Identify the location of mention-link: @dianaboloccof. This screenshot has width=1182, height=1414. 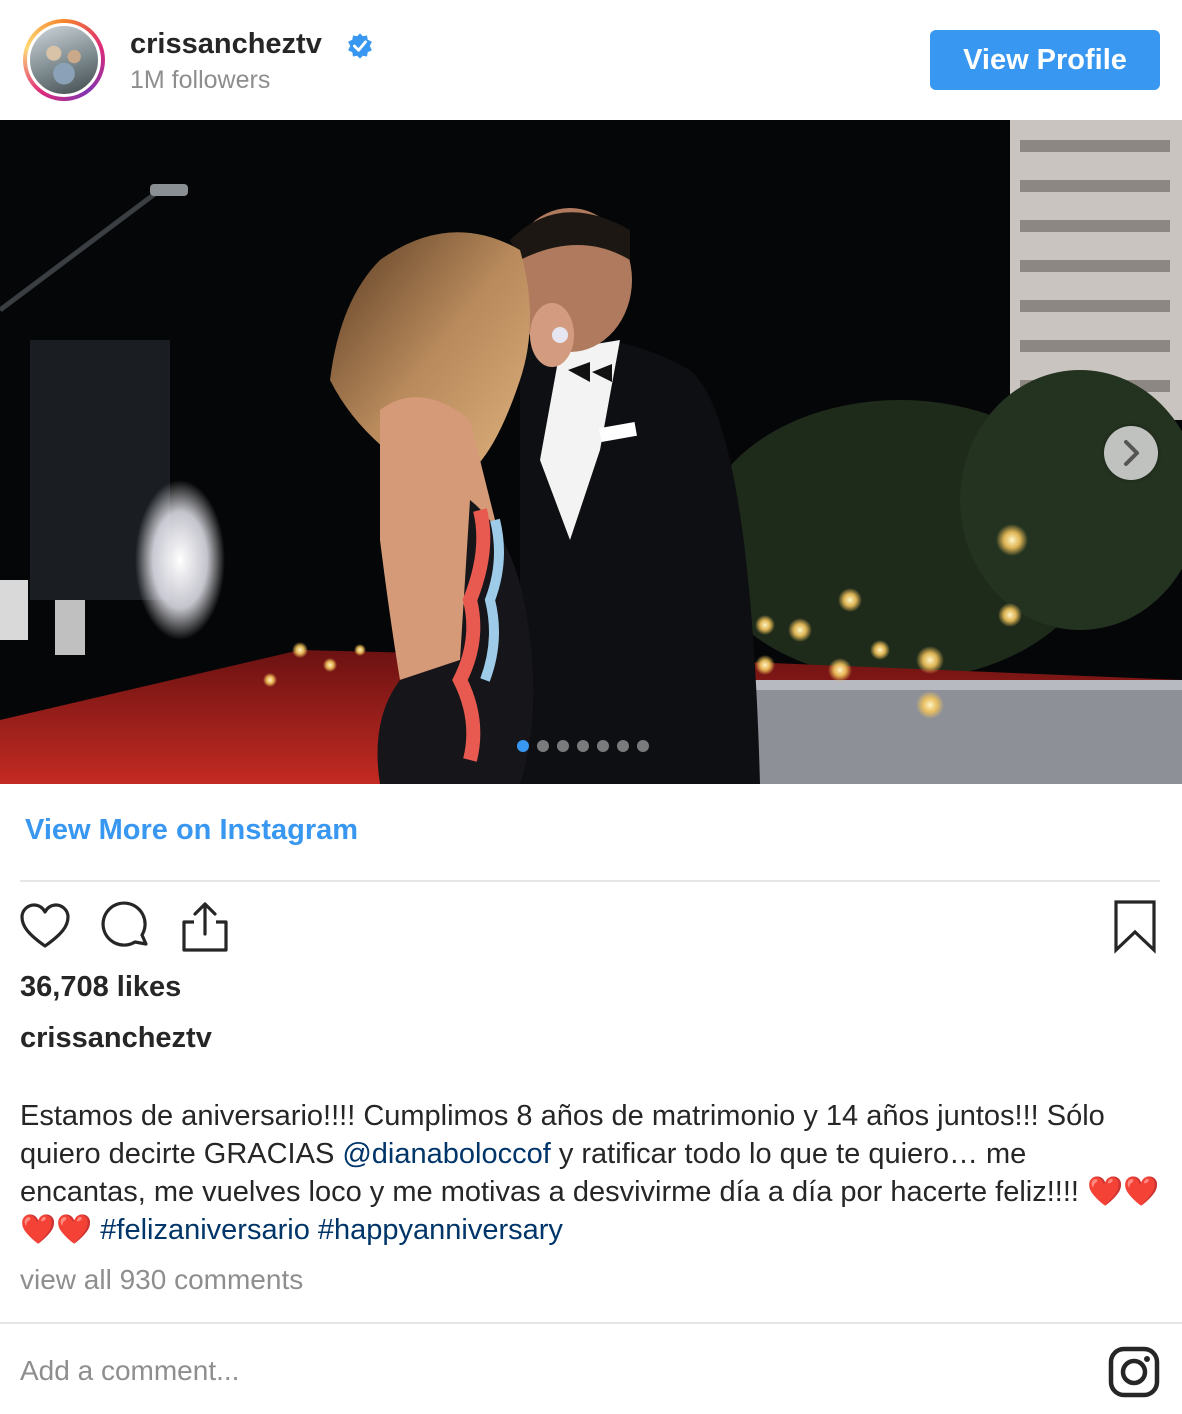
(446, 1154).